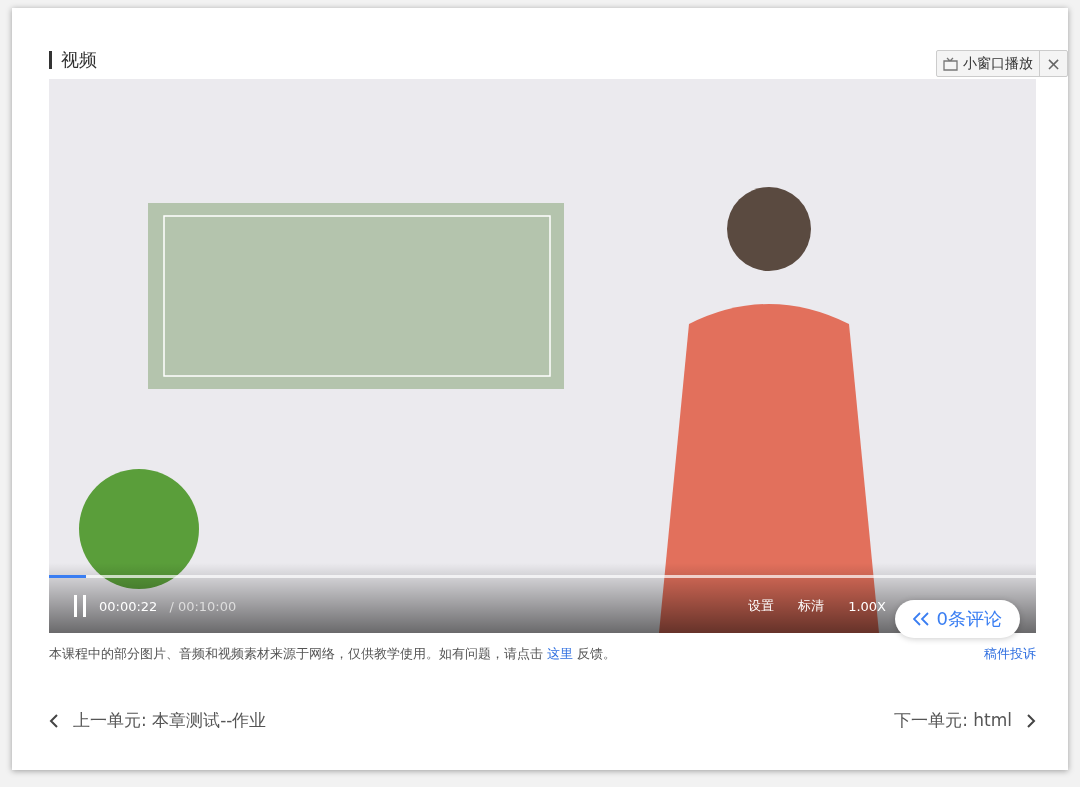 The image size is (1080, 787). Describe the element at coordinates (54, 720) in the screenshot. I see `chevron-left-icon` at that location.